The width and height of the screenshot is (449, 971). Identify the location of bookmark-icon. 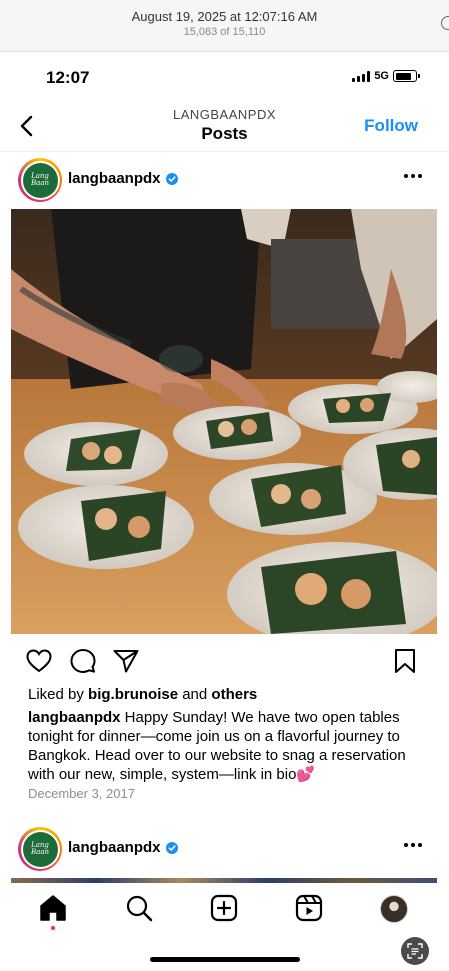
(405, 661).